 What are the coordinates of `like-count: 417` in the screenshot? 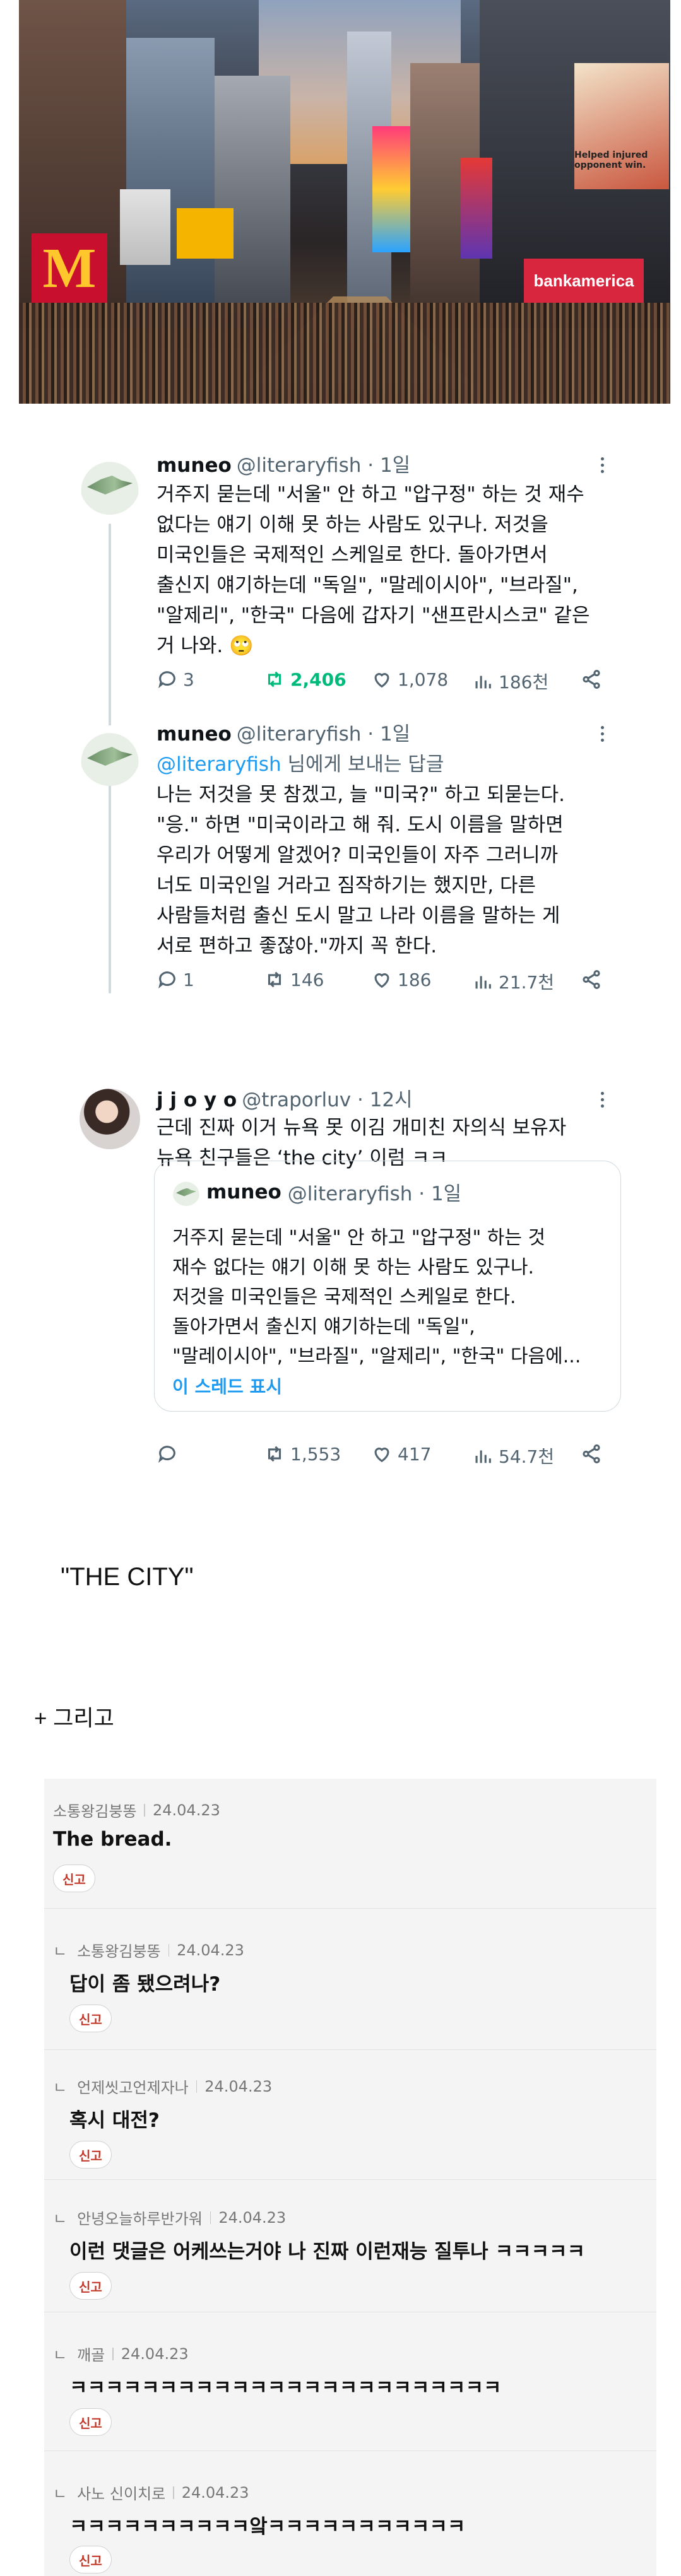 It's located at (415, 1454).